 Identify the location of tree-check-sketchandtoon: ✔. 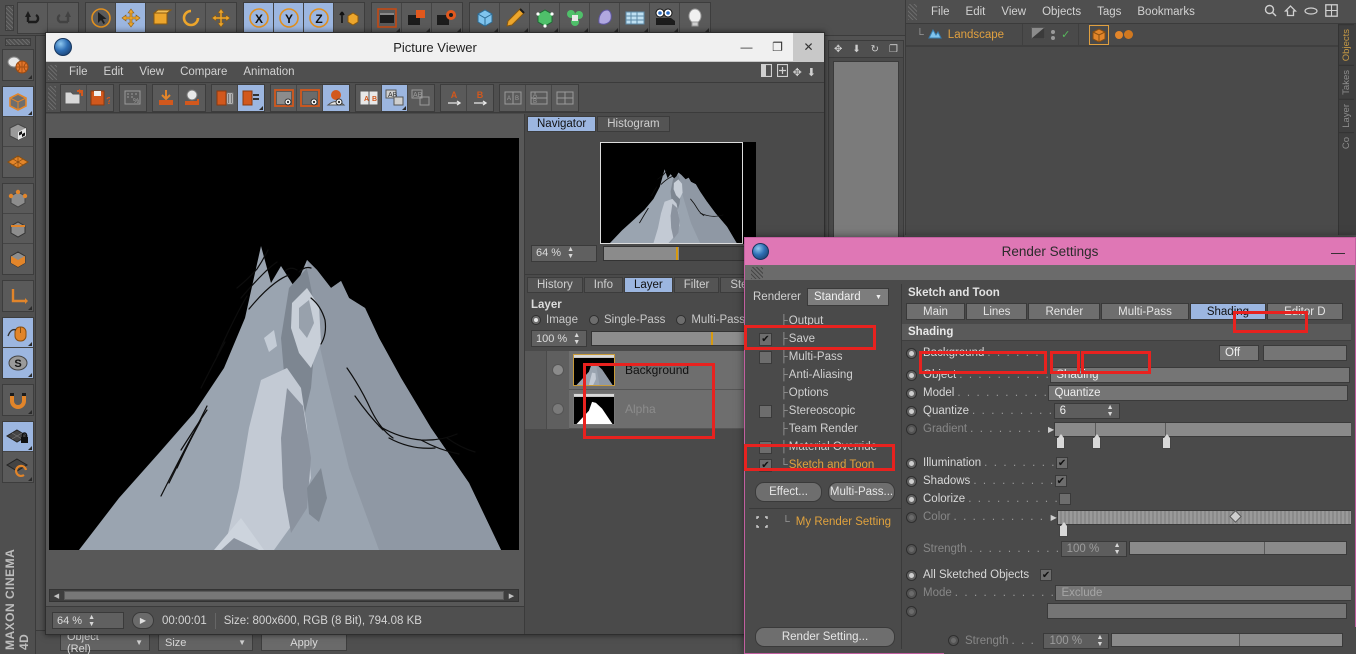
(765, 465).